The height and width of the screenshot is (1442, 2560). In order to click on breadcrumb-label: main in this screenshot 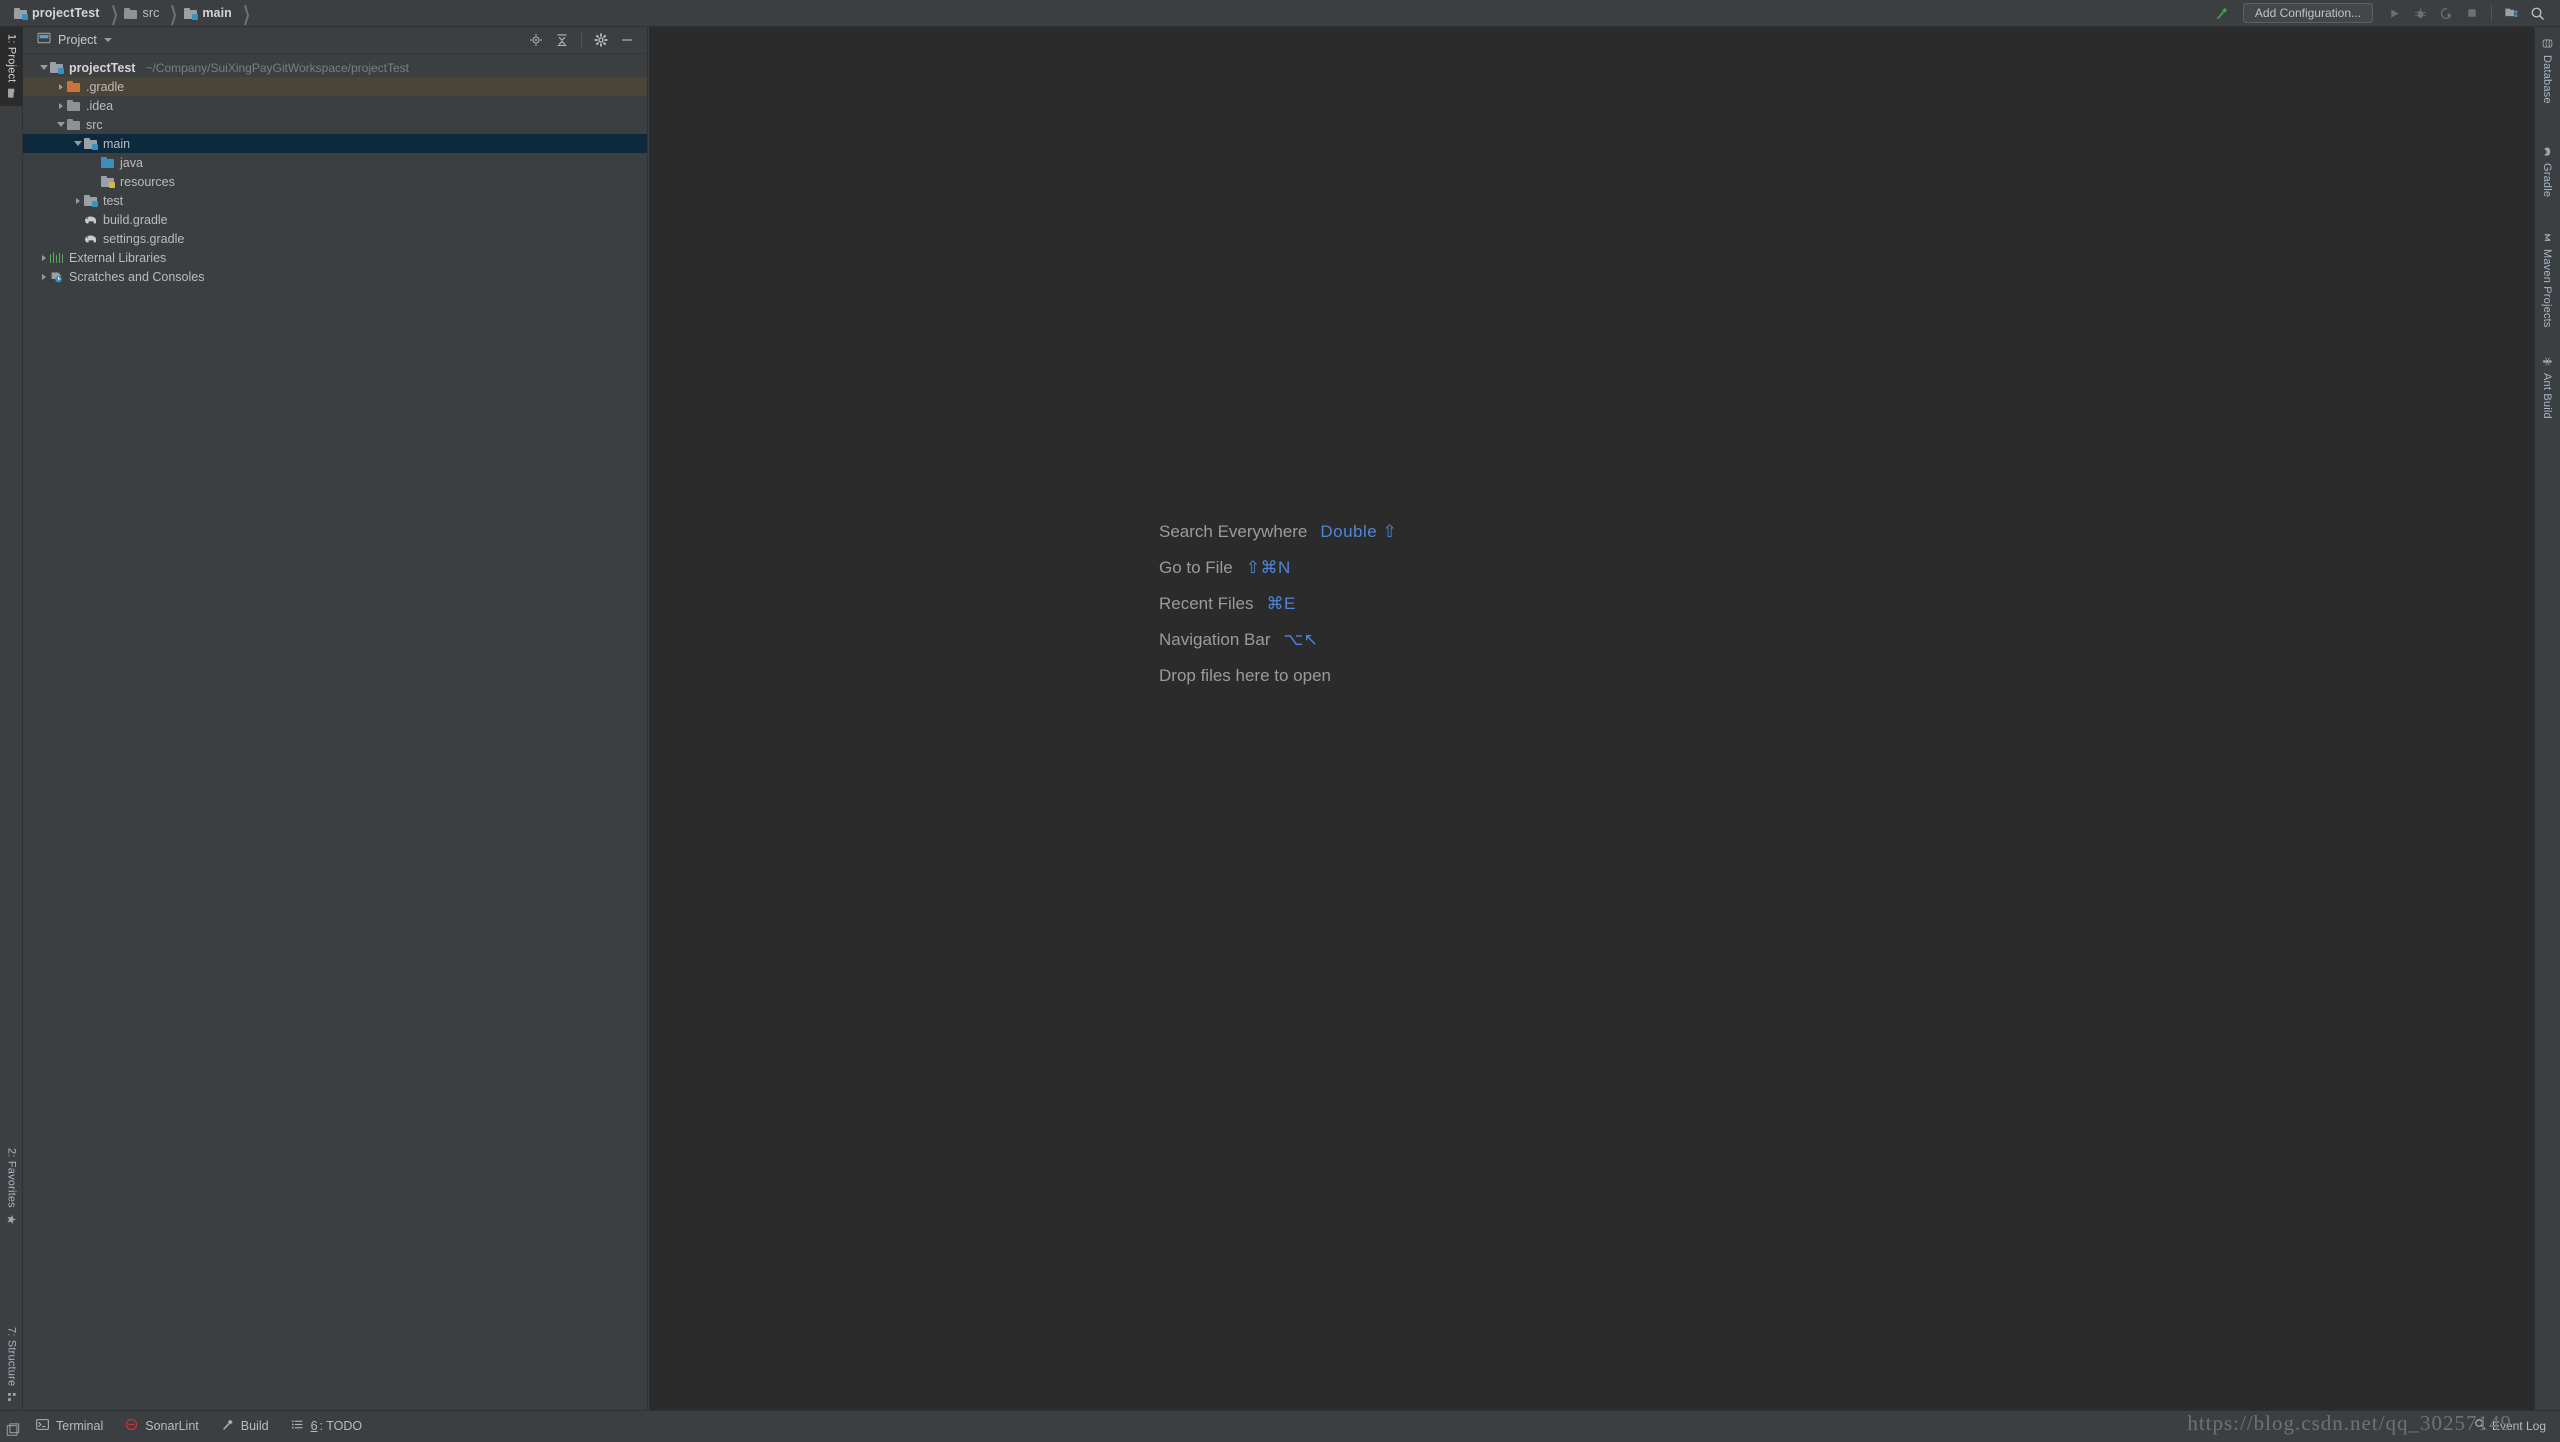, I will do `click(217, 13)`.